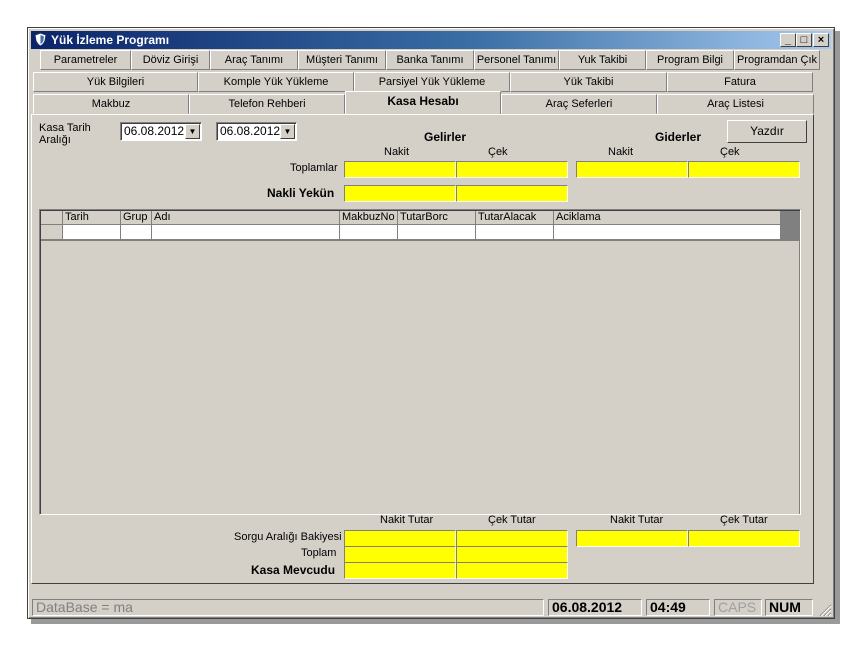 The width and height of the screenshot is (861, 646). Describe the element at coordinates (579, 104) in the screenshot. I see `tab-row2-3: Araç Seferleri` at that location.